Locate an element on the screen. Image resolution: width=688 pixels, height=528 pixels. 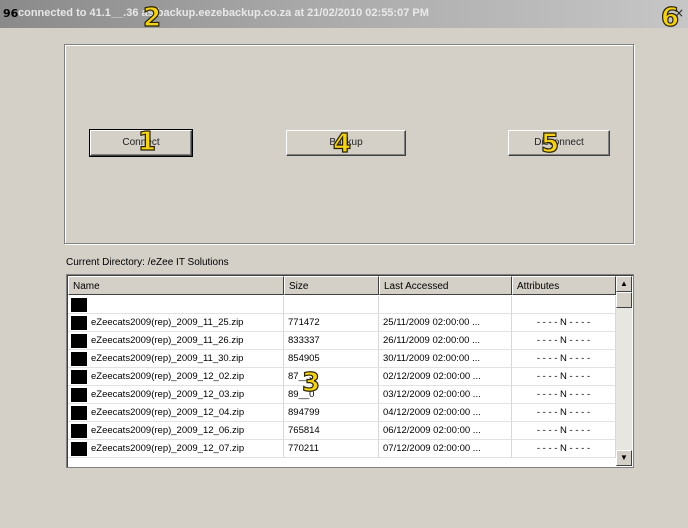
file-size: 89__0 is located at coordinates (331, 395).